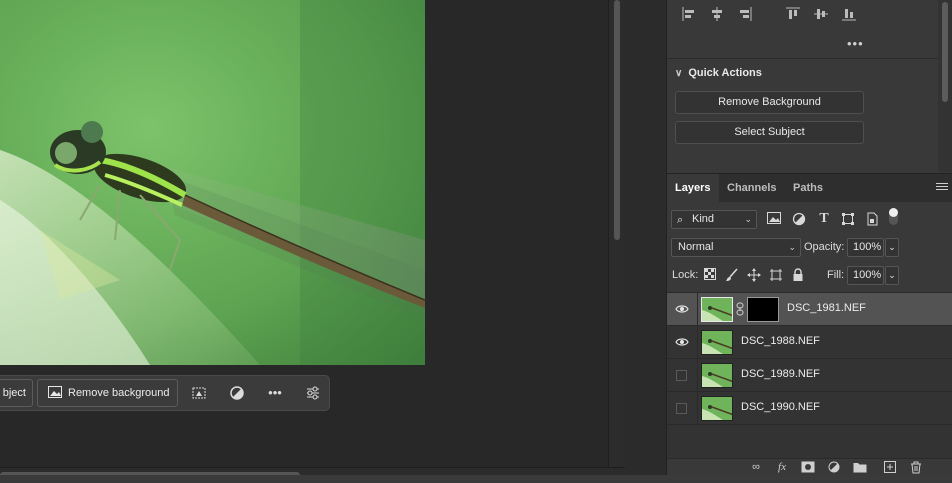 The height and width of the screenshot is (483, 952). Describe the element at coordinates (836, 275) in the screenshot. I see `fill-label: Fill:` at that location.